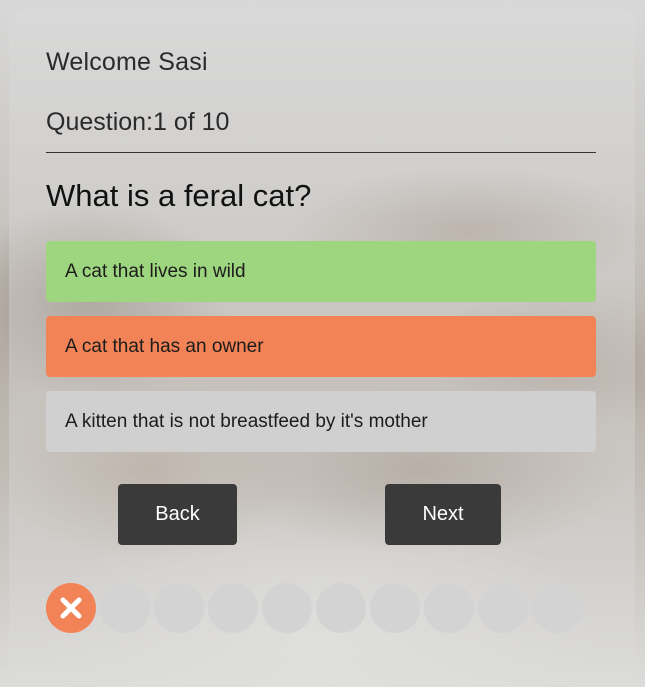 The height and width of the screenshot is (687, 645). What do you see at coordinates (138, 122) in the screenshot?
I see `question-counter: Question:1 of 10` at bounding box center [138, 122].